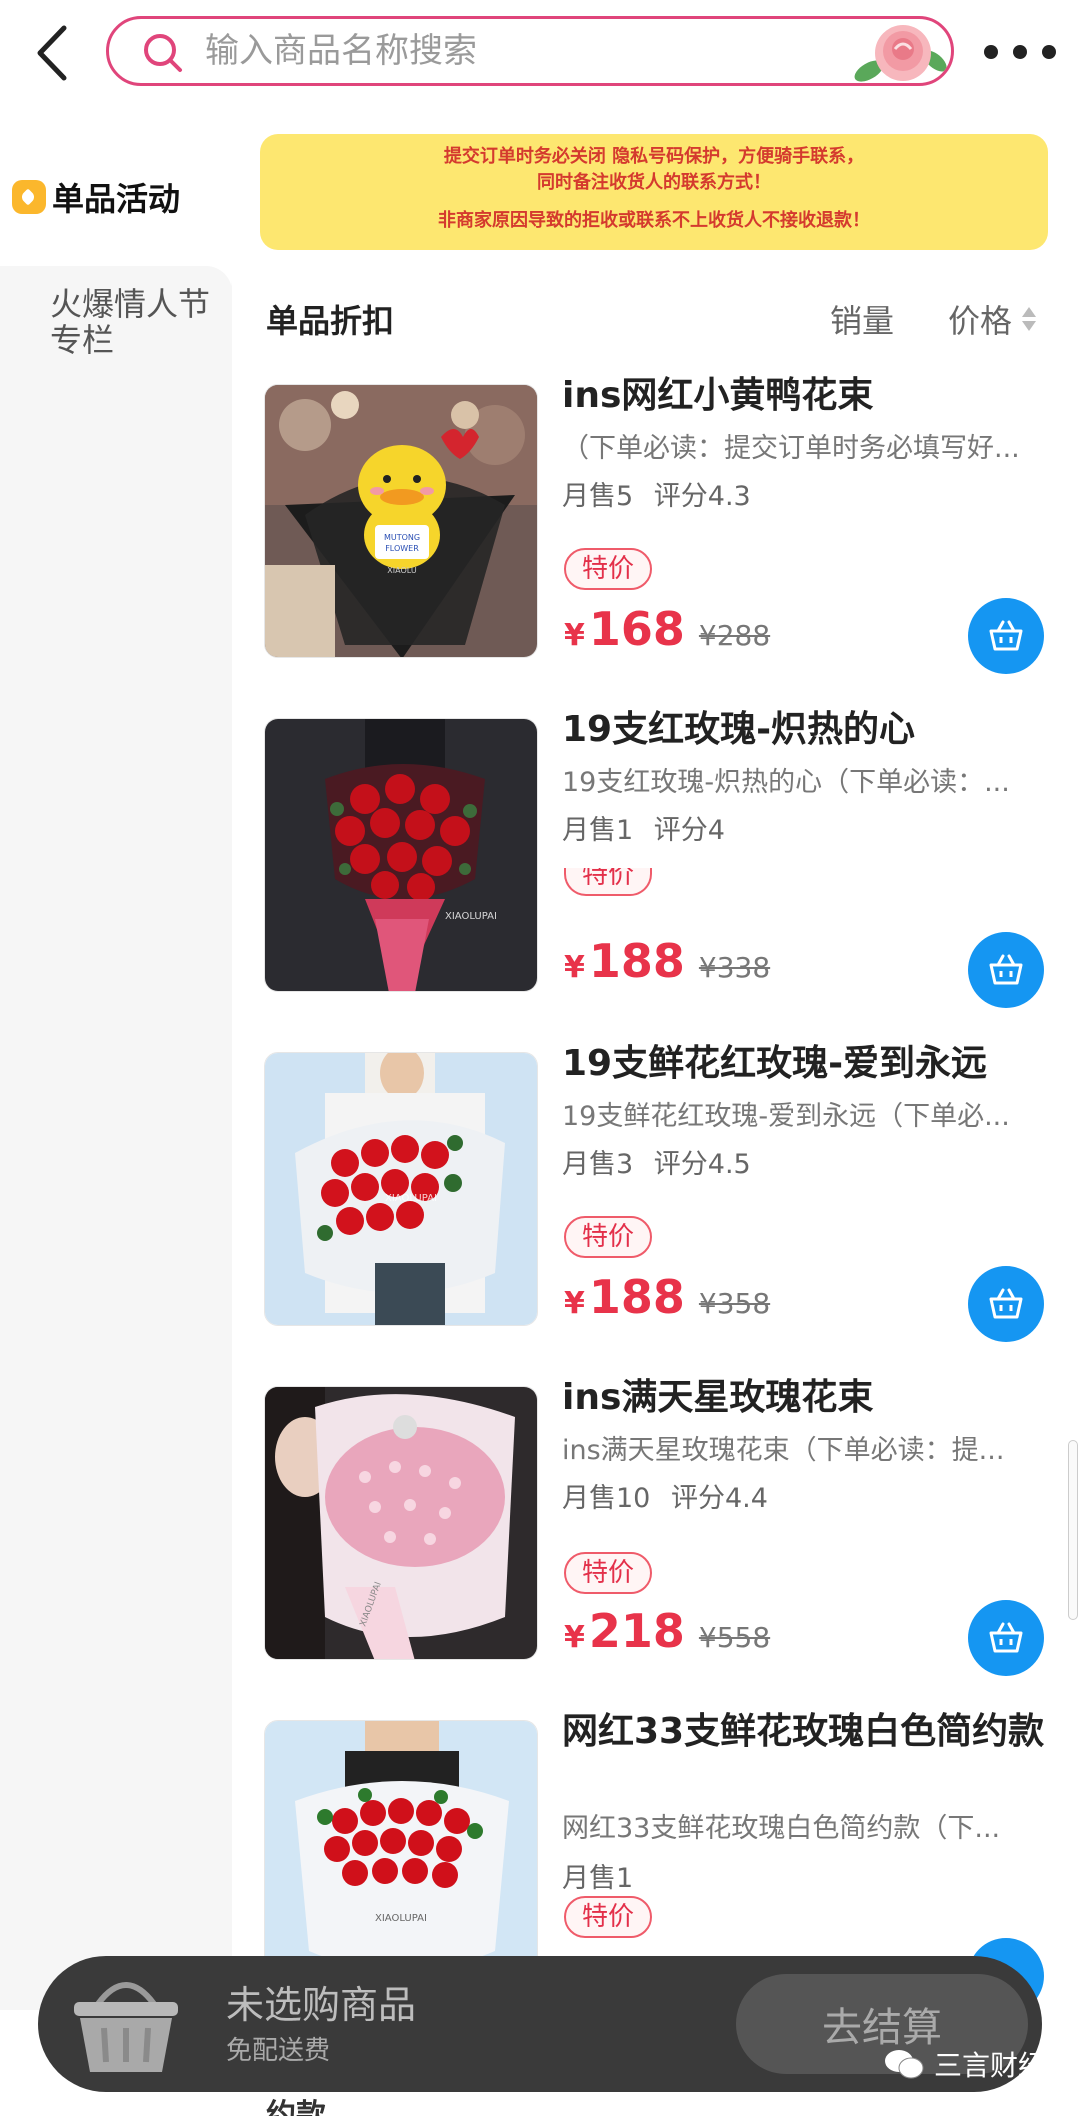  I want to click on rose-decoration-icon, so click(900, 53).